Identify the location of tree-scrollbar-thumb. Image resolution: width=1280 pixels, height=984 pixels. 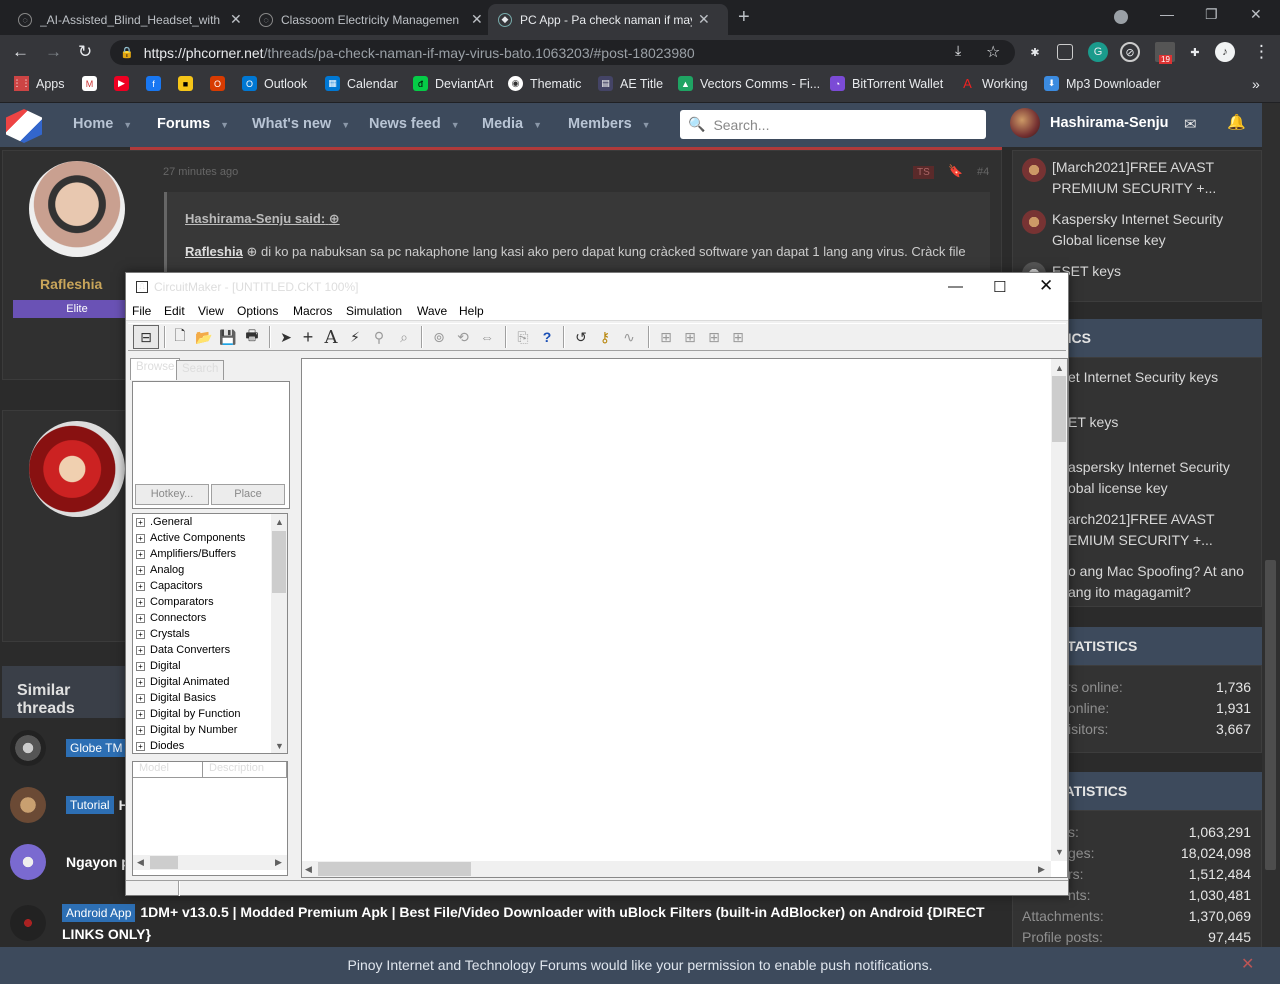
(279, 562).